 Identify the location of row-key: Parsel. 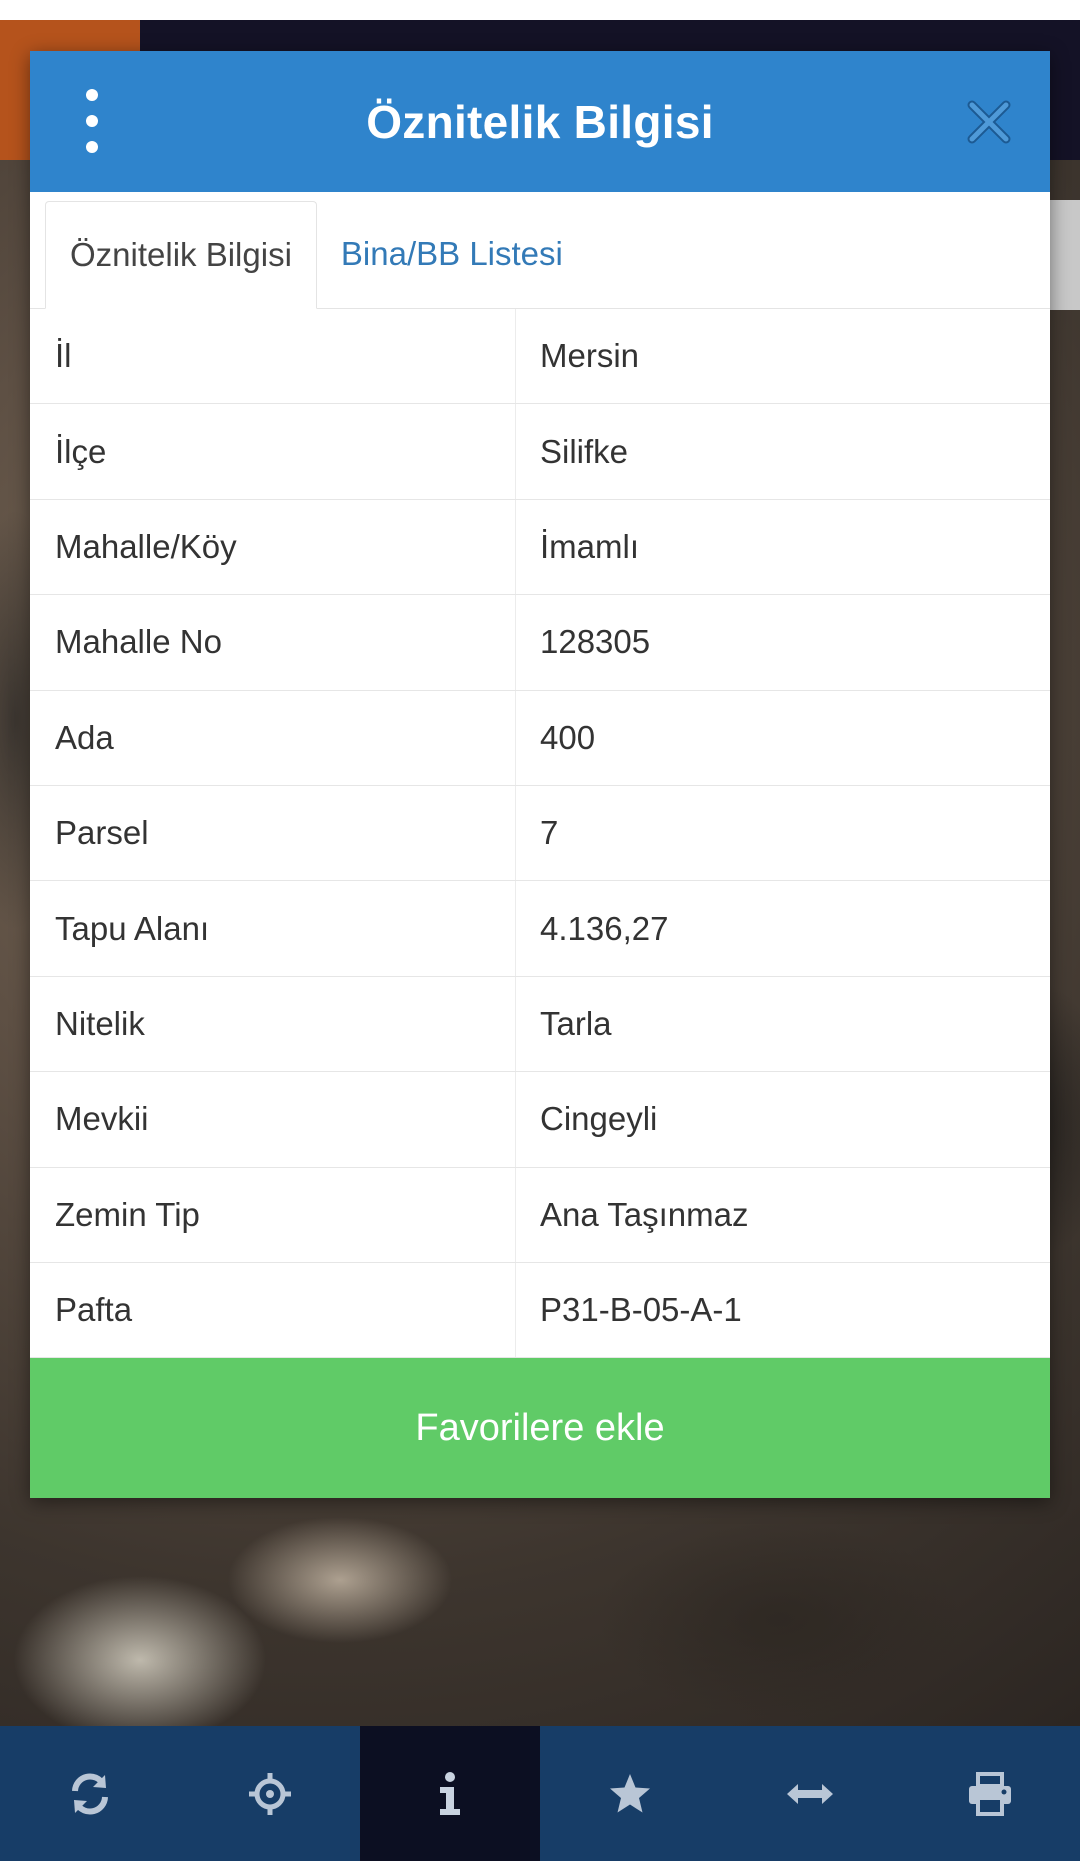
(273, 833).